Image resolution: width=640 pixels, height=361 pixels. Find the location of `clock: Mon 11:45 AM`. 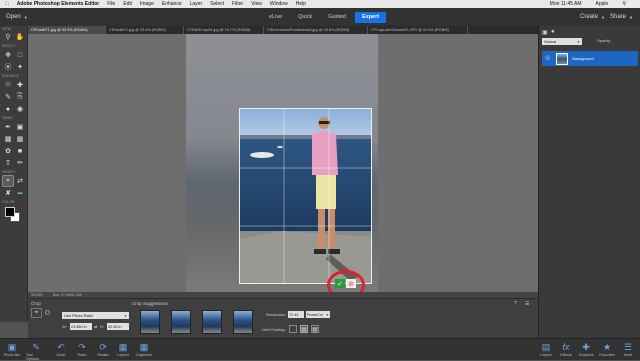

clock: Mon 11:45 AM is located at coordinates (565, 4).